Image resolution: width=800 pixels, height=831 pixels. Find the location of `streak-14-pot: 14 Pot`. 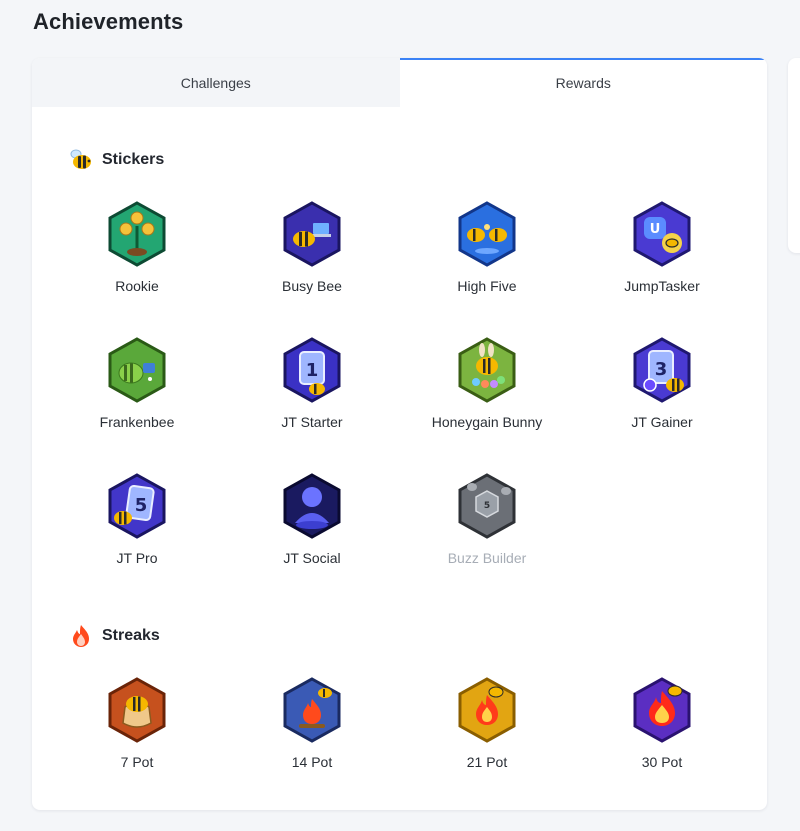

streak-14-pot: 14 Pot is located at coordinates (312, 723).